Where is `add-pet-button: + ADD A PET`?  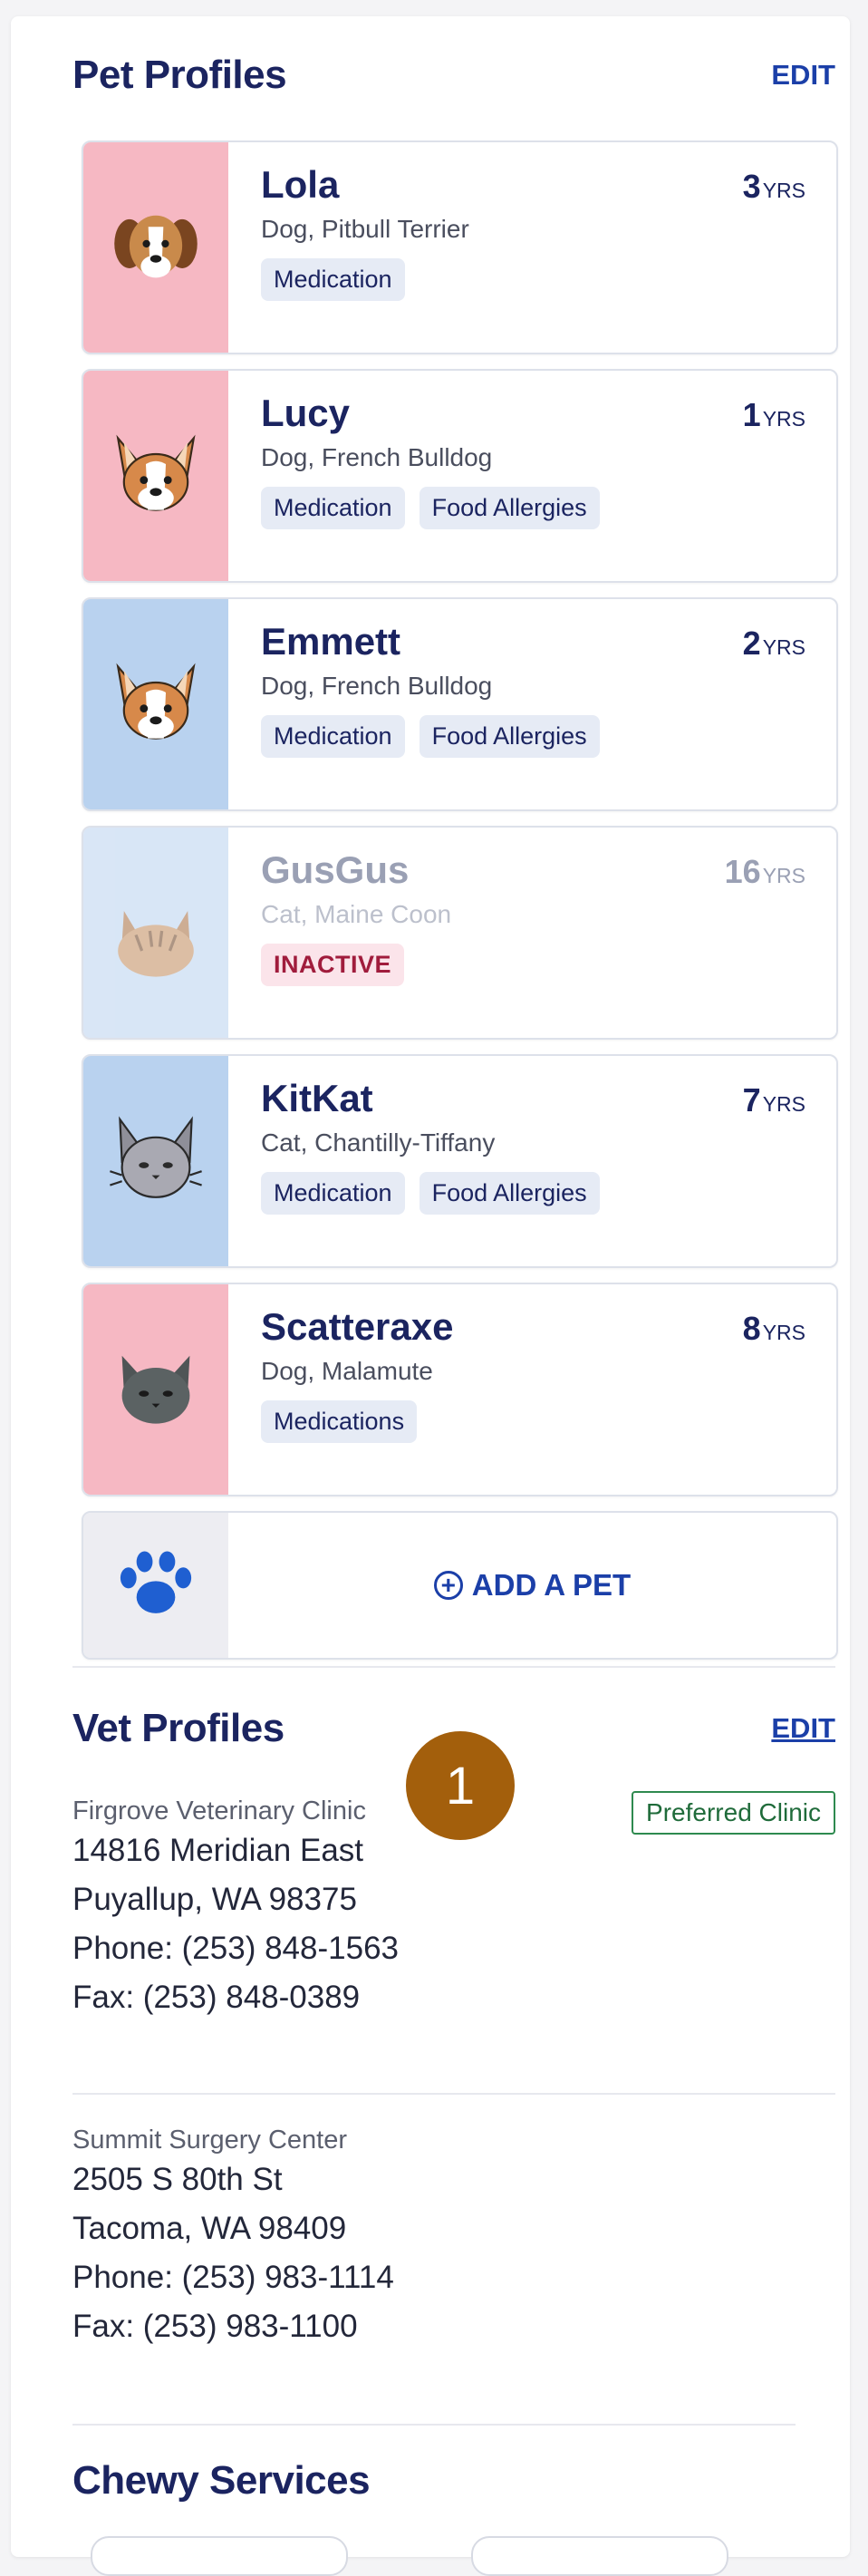 add-pet-button: + ADD A PET is located at coordinates (460, 1585).